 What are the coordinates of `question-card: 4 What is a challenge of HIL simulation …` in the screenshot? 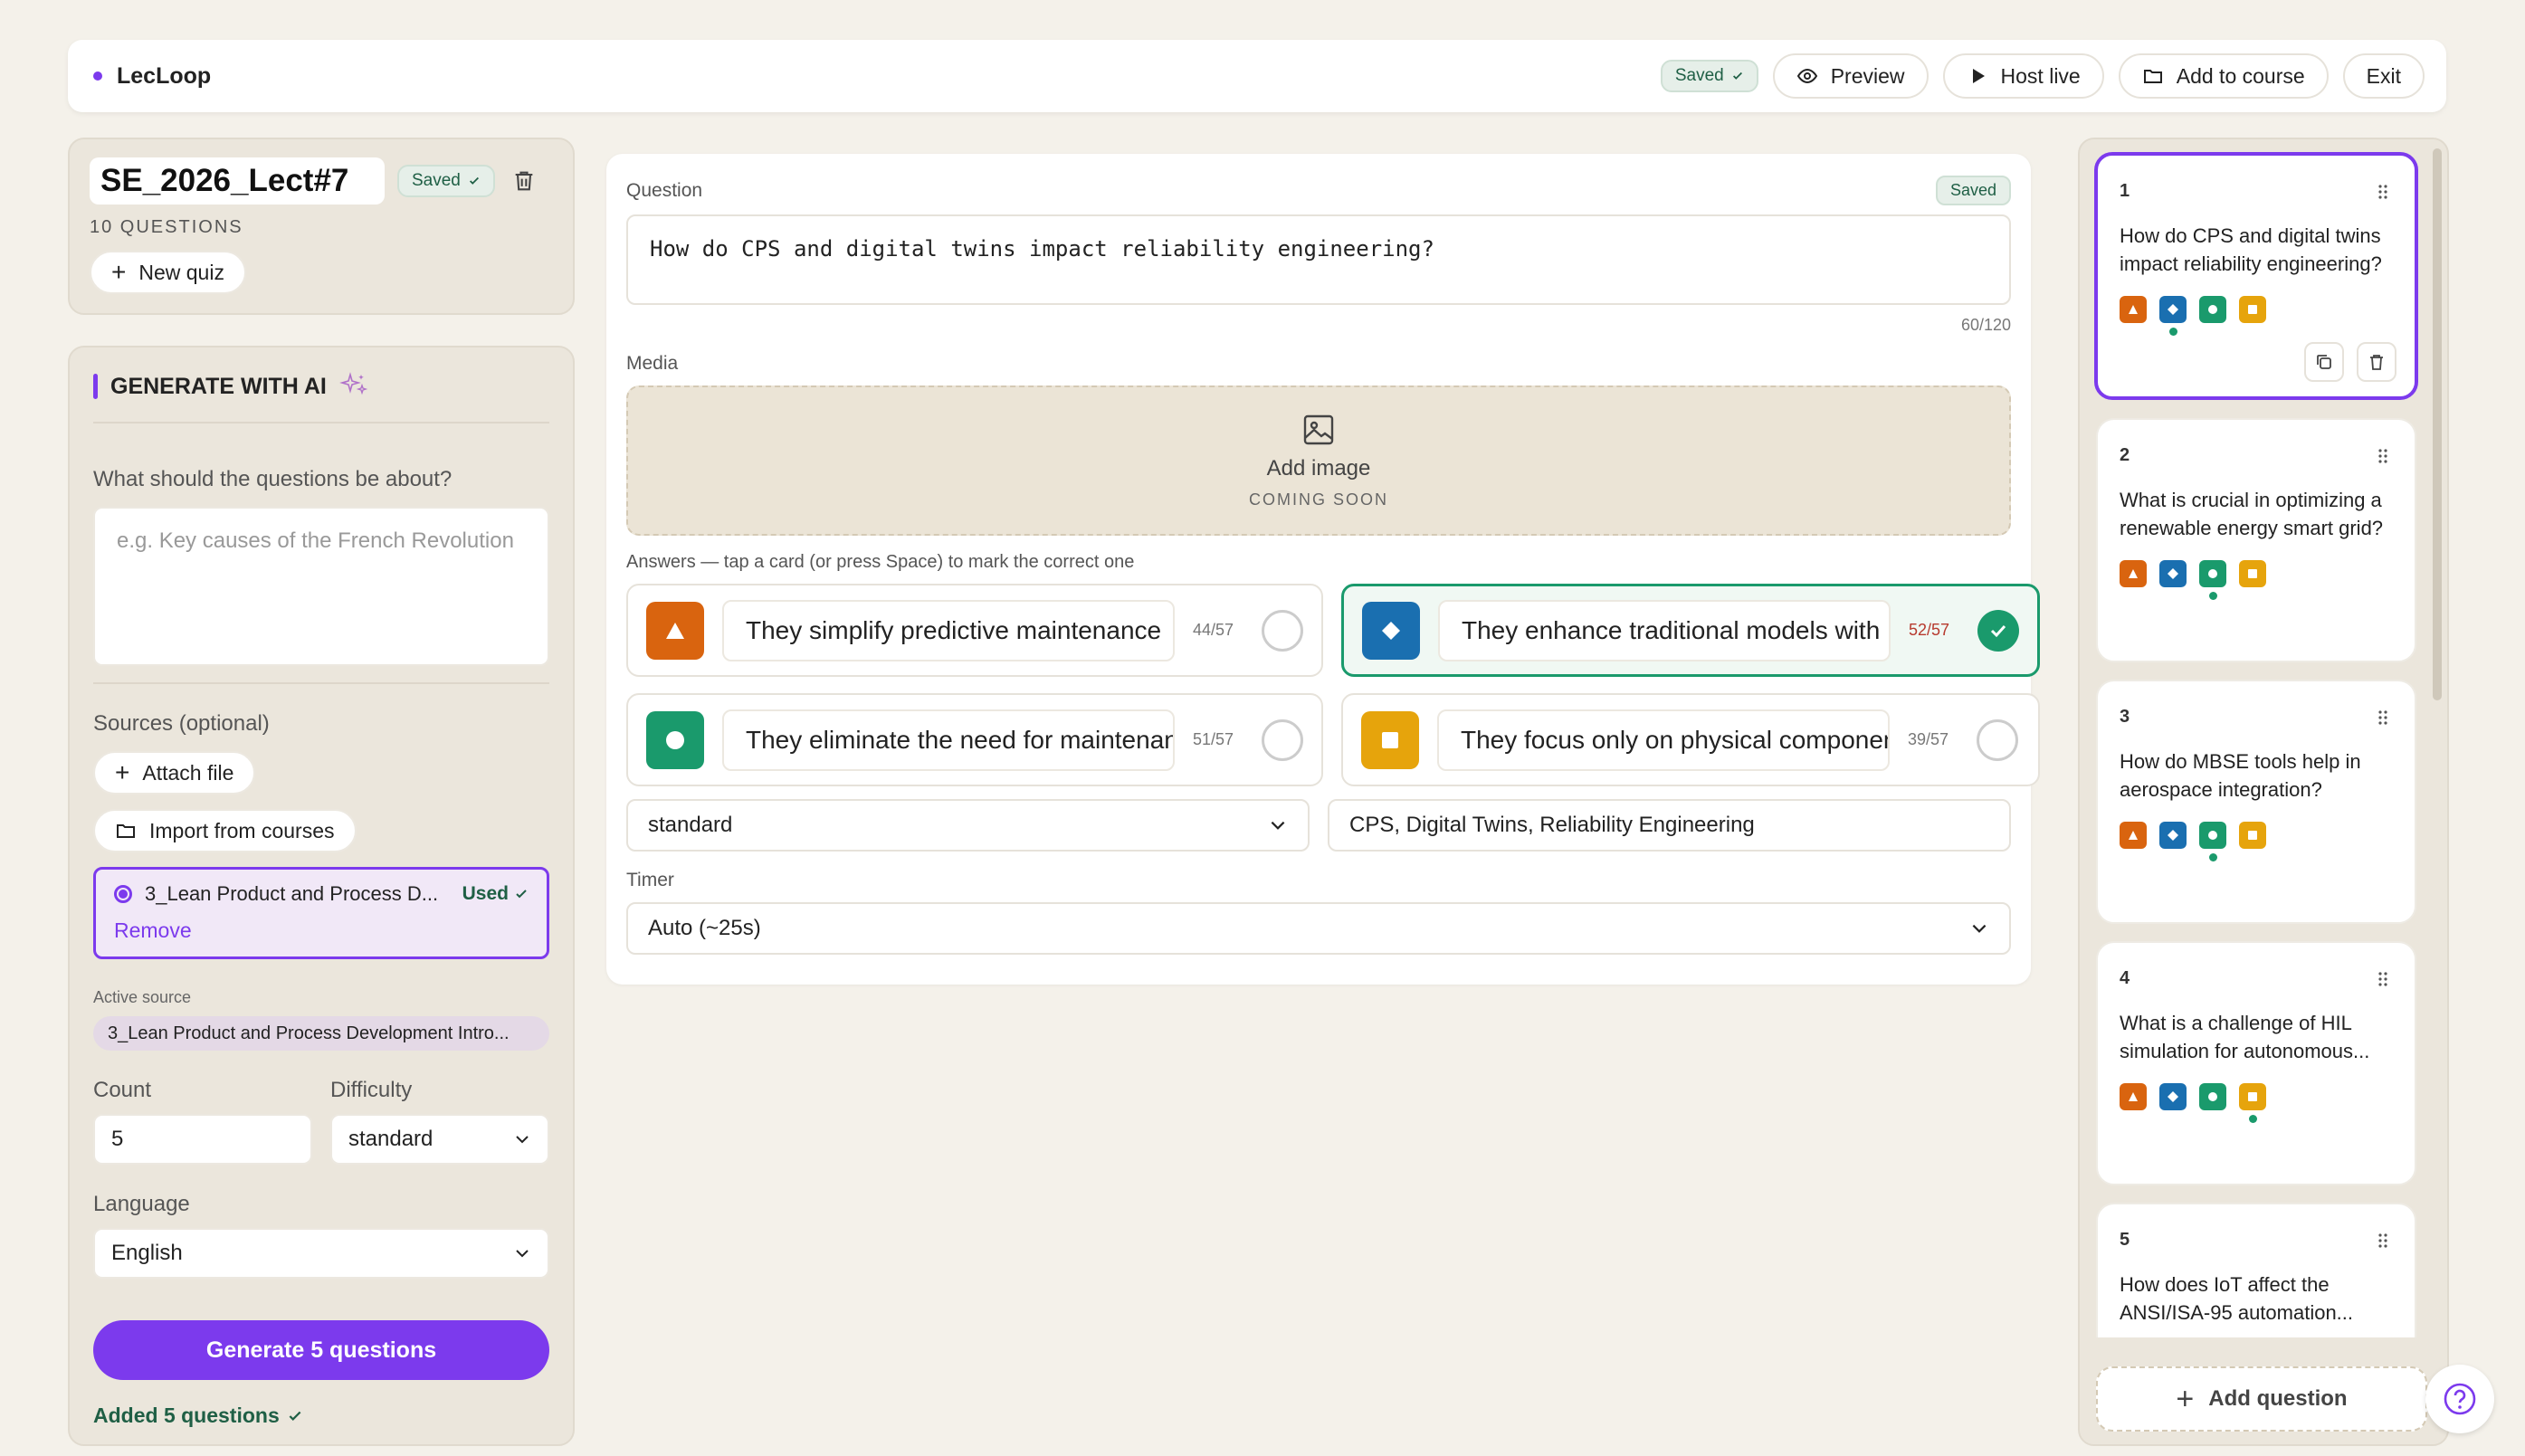 It's located at (2256, 1063).